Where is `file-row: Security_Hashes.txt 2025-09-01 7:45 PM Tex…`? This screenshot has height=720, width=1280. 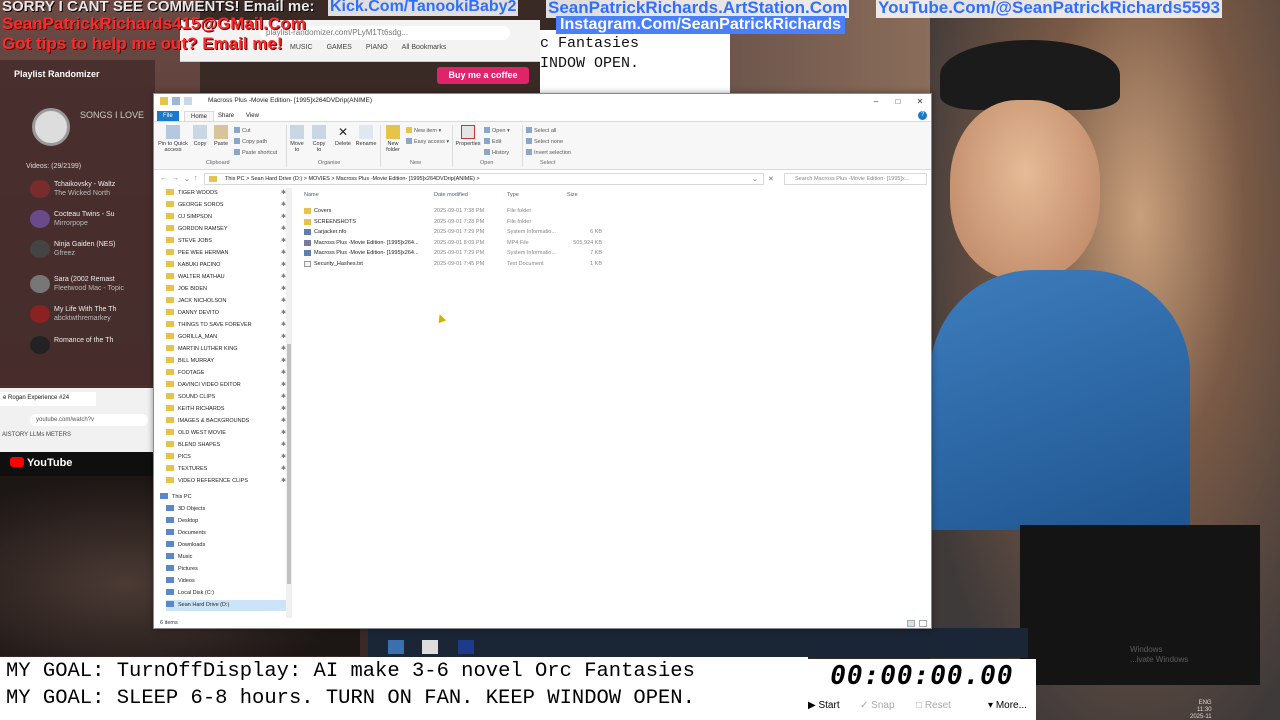
file-row: Security_Hashes.txt 2025-09-01 7:45 PM Tex… is located at coordinates (454, 264).